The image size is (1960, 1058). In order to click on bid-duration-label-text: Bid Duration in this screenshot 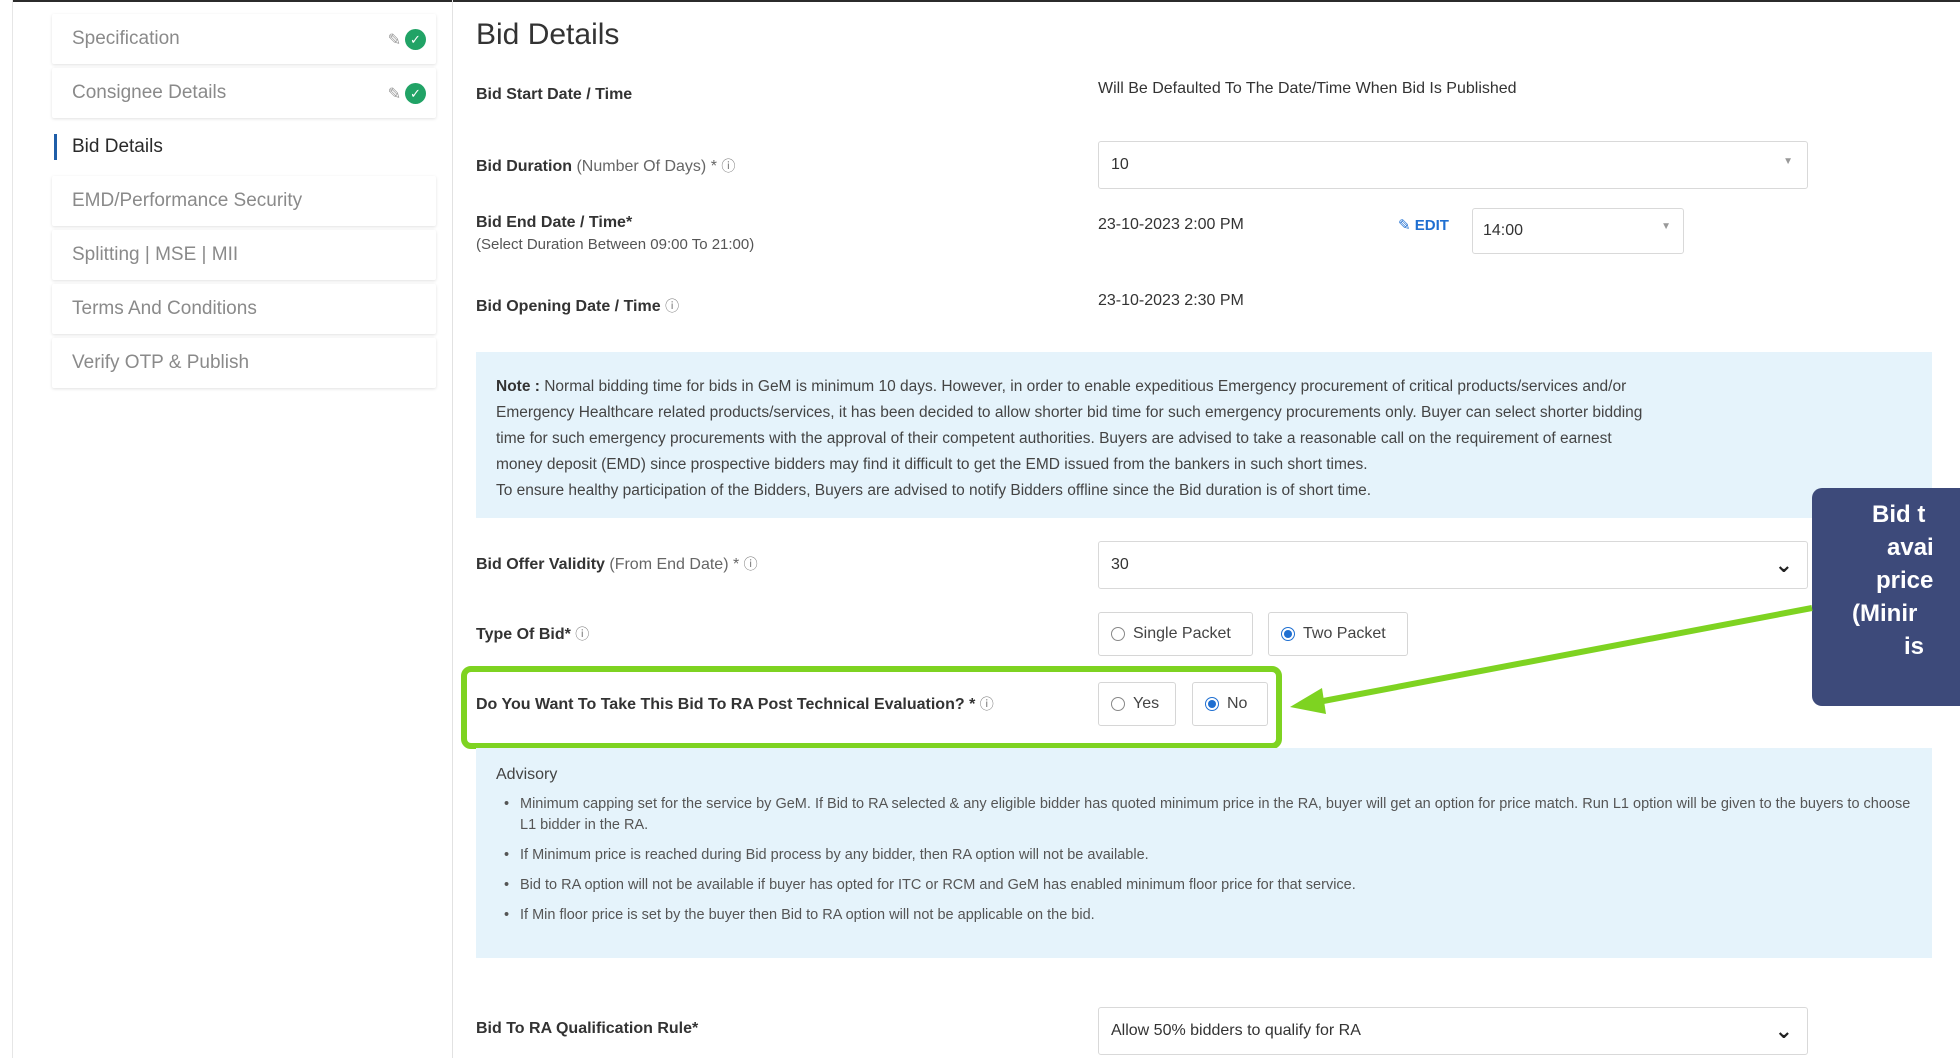, I will do `click(524, 166)`.